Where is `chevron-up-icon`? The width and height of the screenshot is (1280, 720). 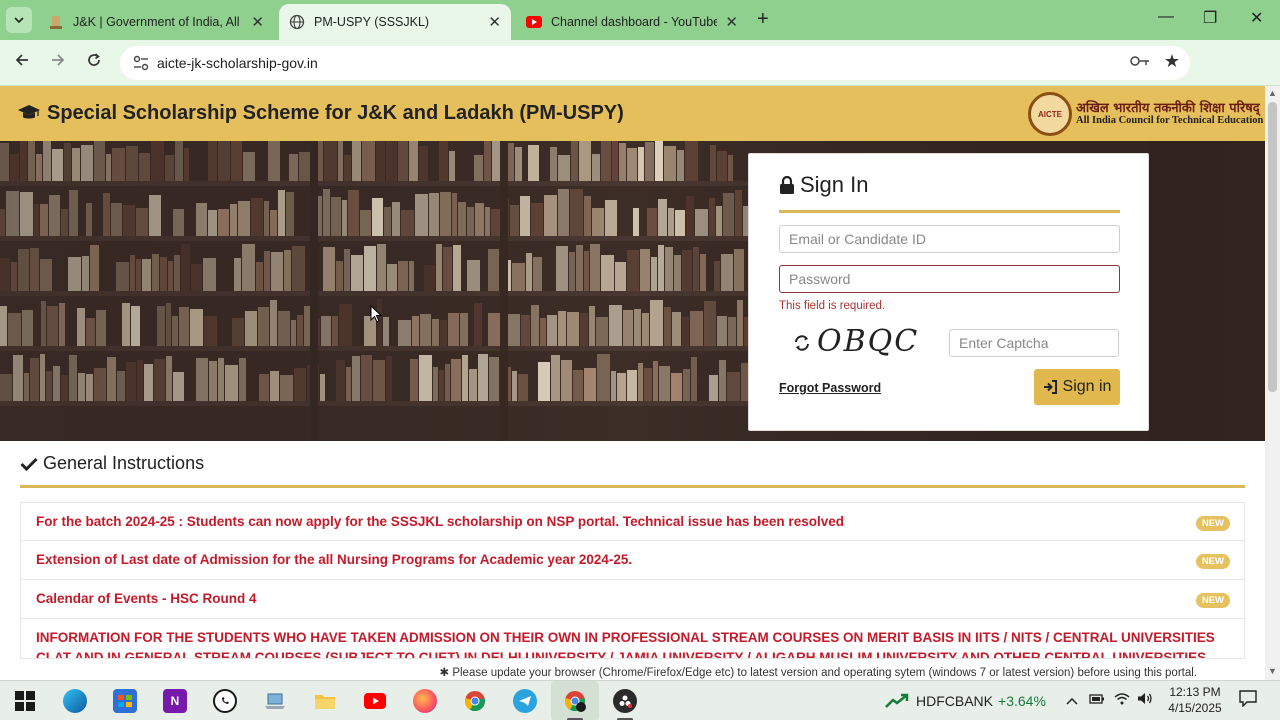
chevron-up-icon is located at coordinates (1072, 700).